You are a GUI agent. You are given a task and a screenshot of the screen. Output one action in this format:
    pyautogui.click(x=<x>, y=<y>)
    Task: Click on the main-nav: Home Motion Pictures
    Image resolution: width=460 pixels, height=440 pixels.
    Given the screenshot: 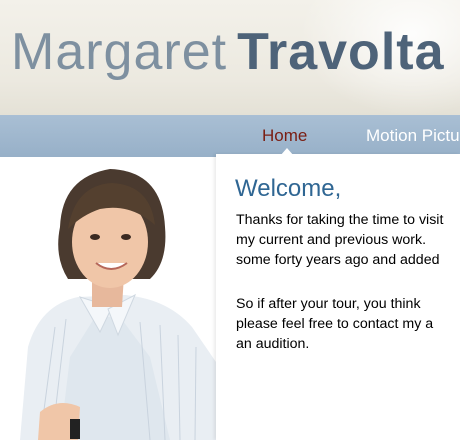 What is the action you would take?
    pyautogui.click(x=230, y=136)
    